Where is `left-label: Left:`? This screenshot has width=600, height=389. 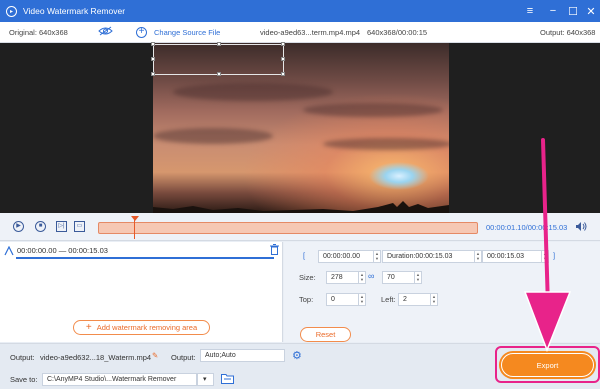 left-label: Left: is located at coordinates (388, 299).